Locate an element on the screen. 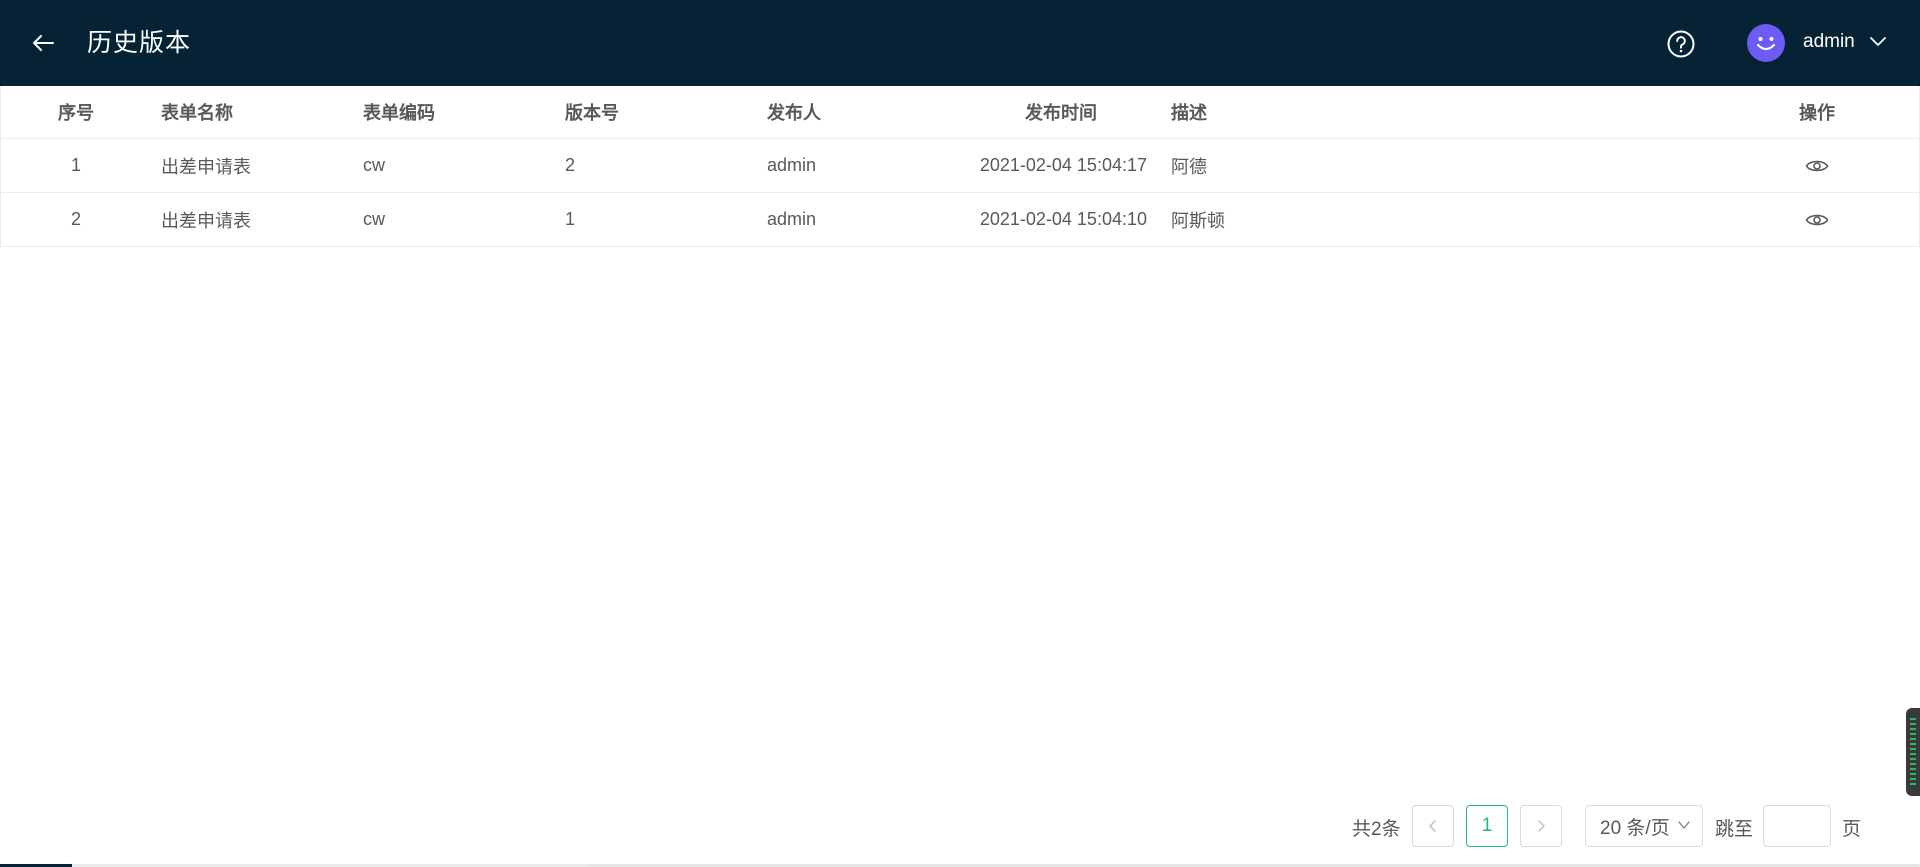 The width and height of the screenshot is (1920, 867). col-header-publish-time: 发布时间 is located at coordinates (1061, 113).